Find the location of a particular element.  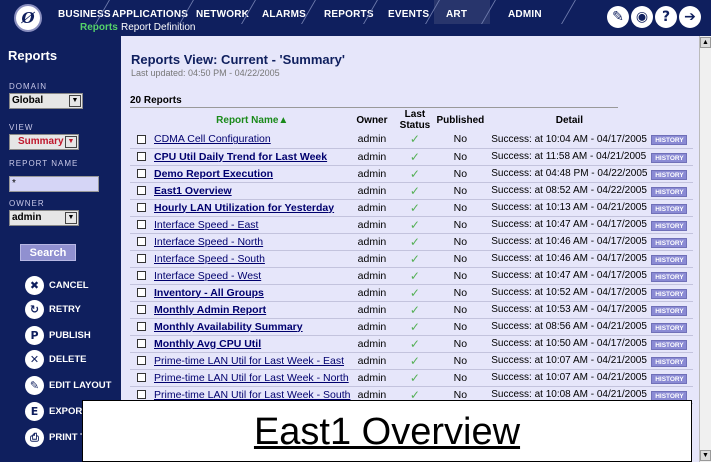

detail-cell: Success: at 10:13 AM - 04/21/2005 is located at coordinates (566, 208).